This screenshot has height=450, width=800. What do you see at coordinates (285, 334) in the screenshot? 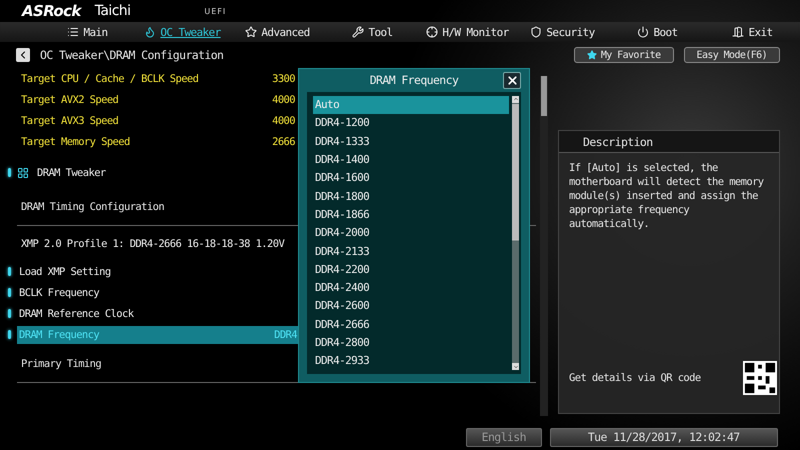
I see `setting-value: DDR4` at bounding box center [285, 334].